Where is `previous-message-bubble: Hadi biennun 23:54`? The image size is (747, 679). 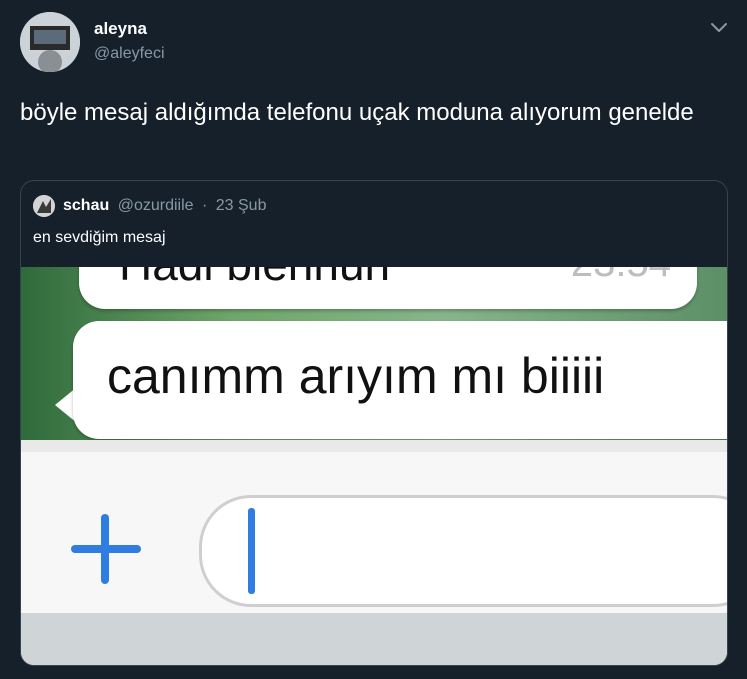 previous-message-bubble: Hadi biennun 23:54 is located at coordinates (388, 288).